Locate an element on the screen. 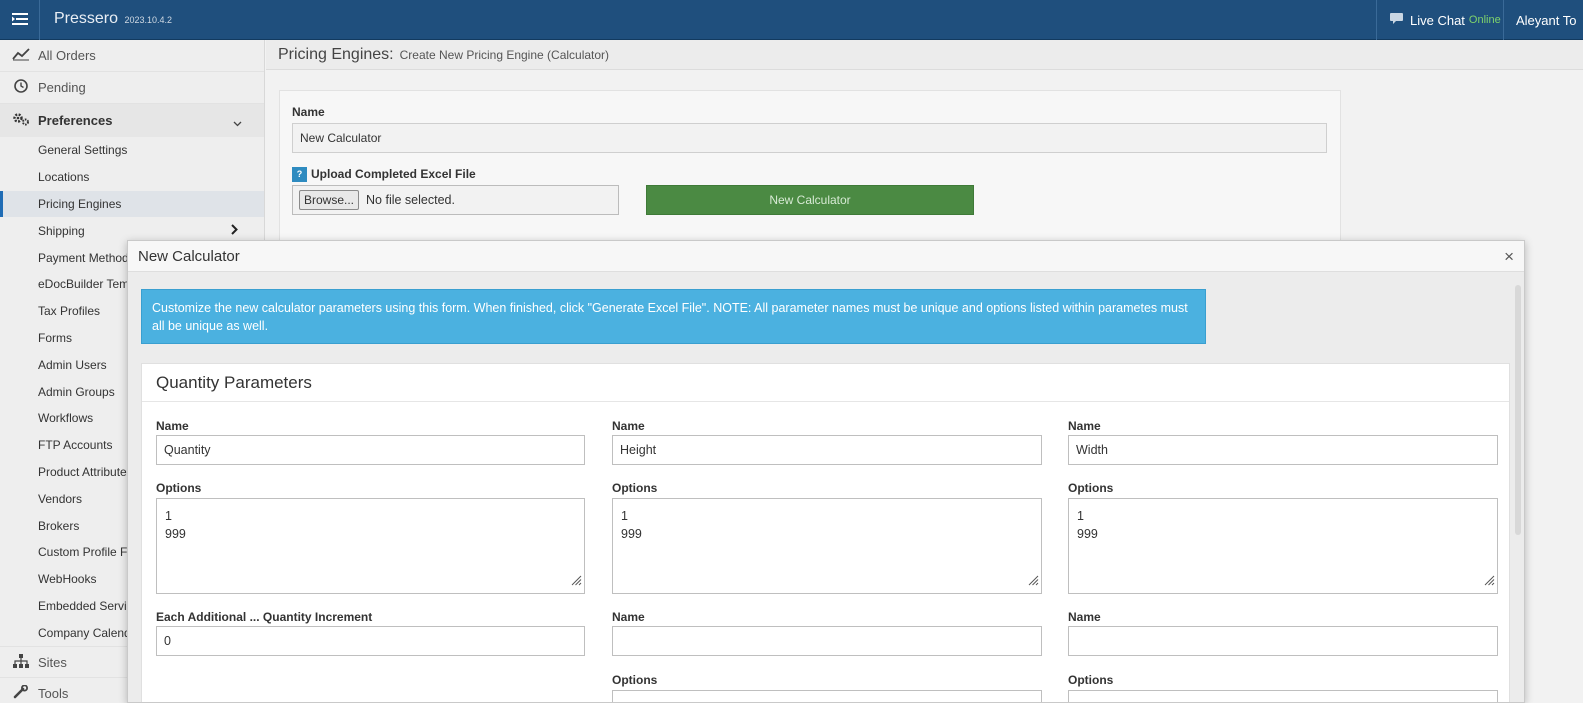  help-icon: ? is located at coordinates (299, 175).